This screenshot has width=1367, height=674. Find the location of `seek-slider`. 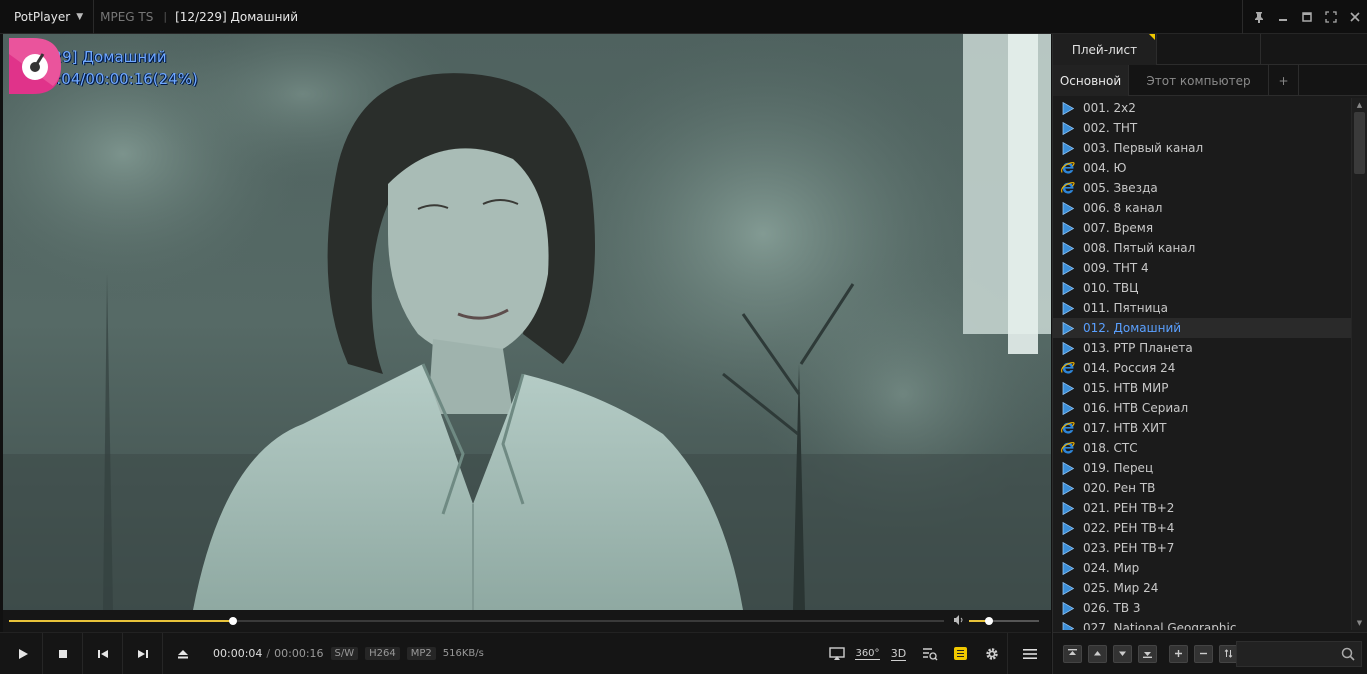

seek-slider is located at coordinates (476, 621).